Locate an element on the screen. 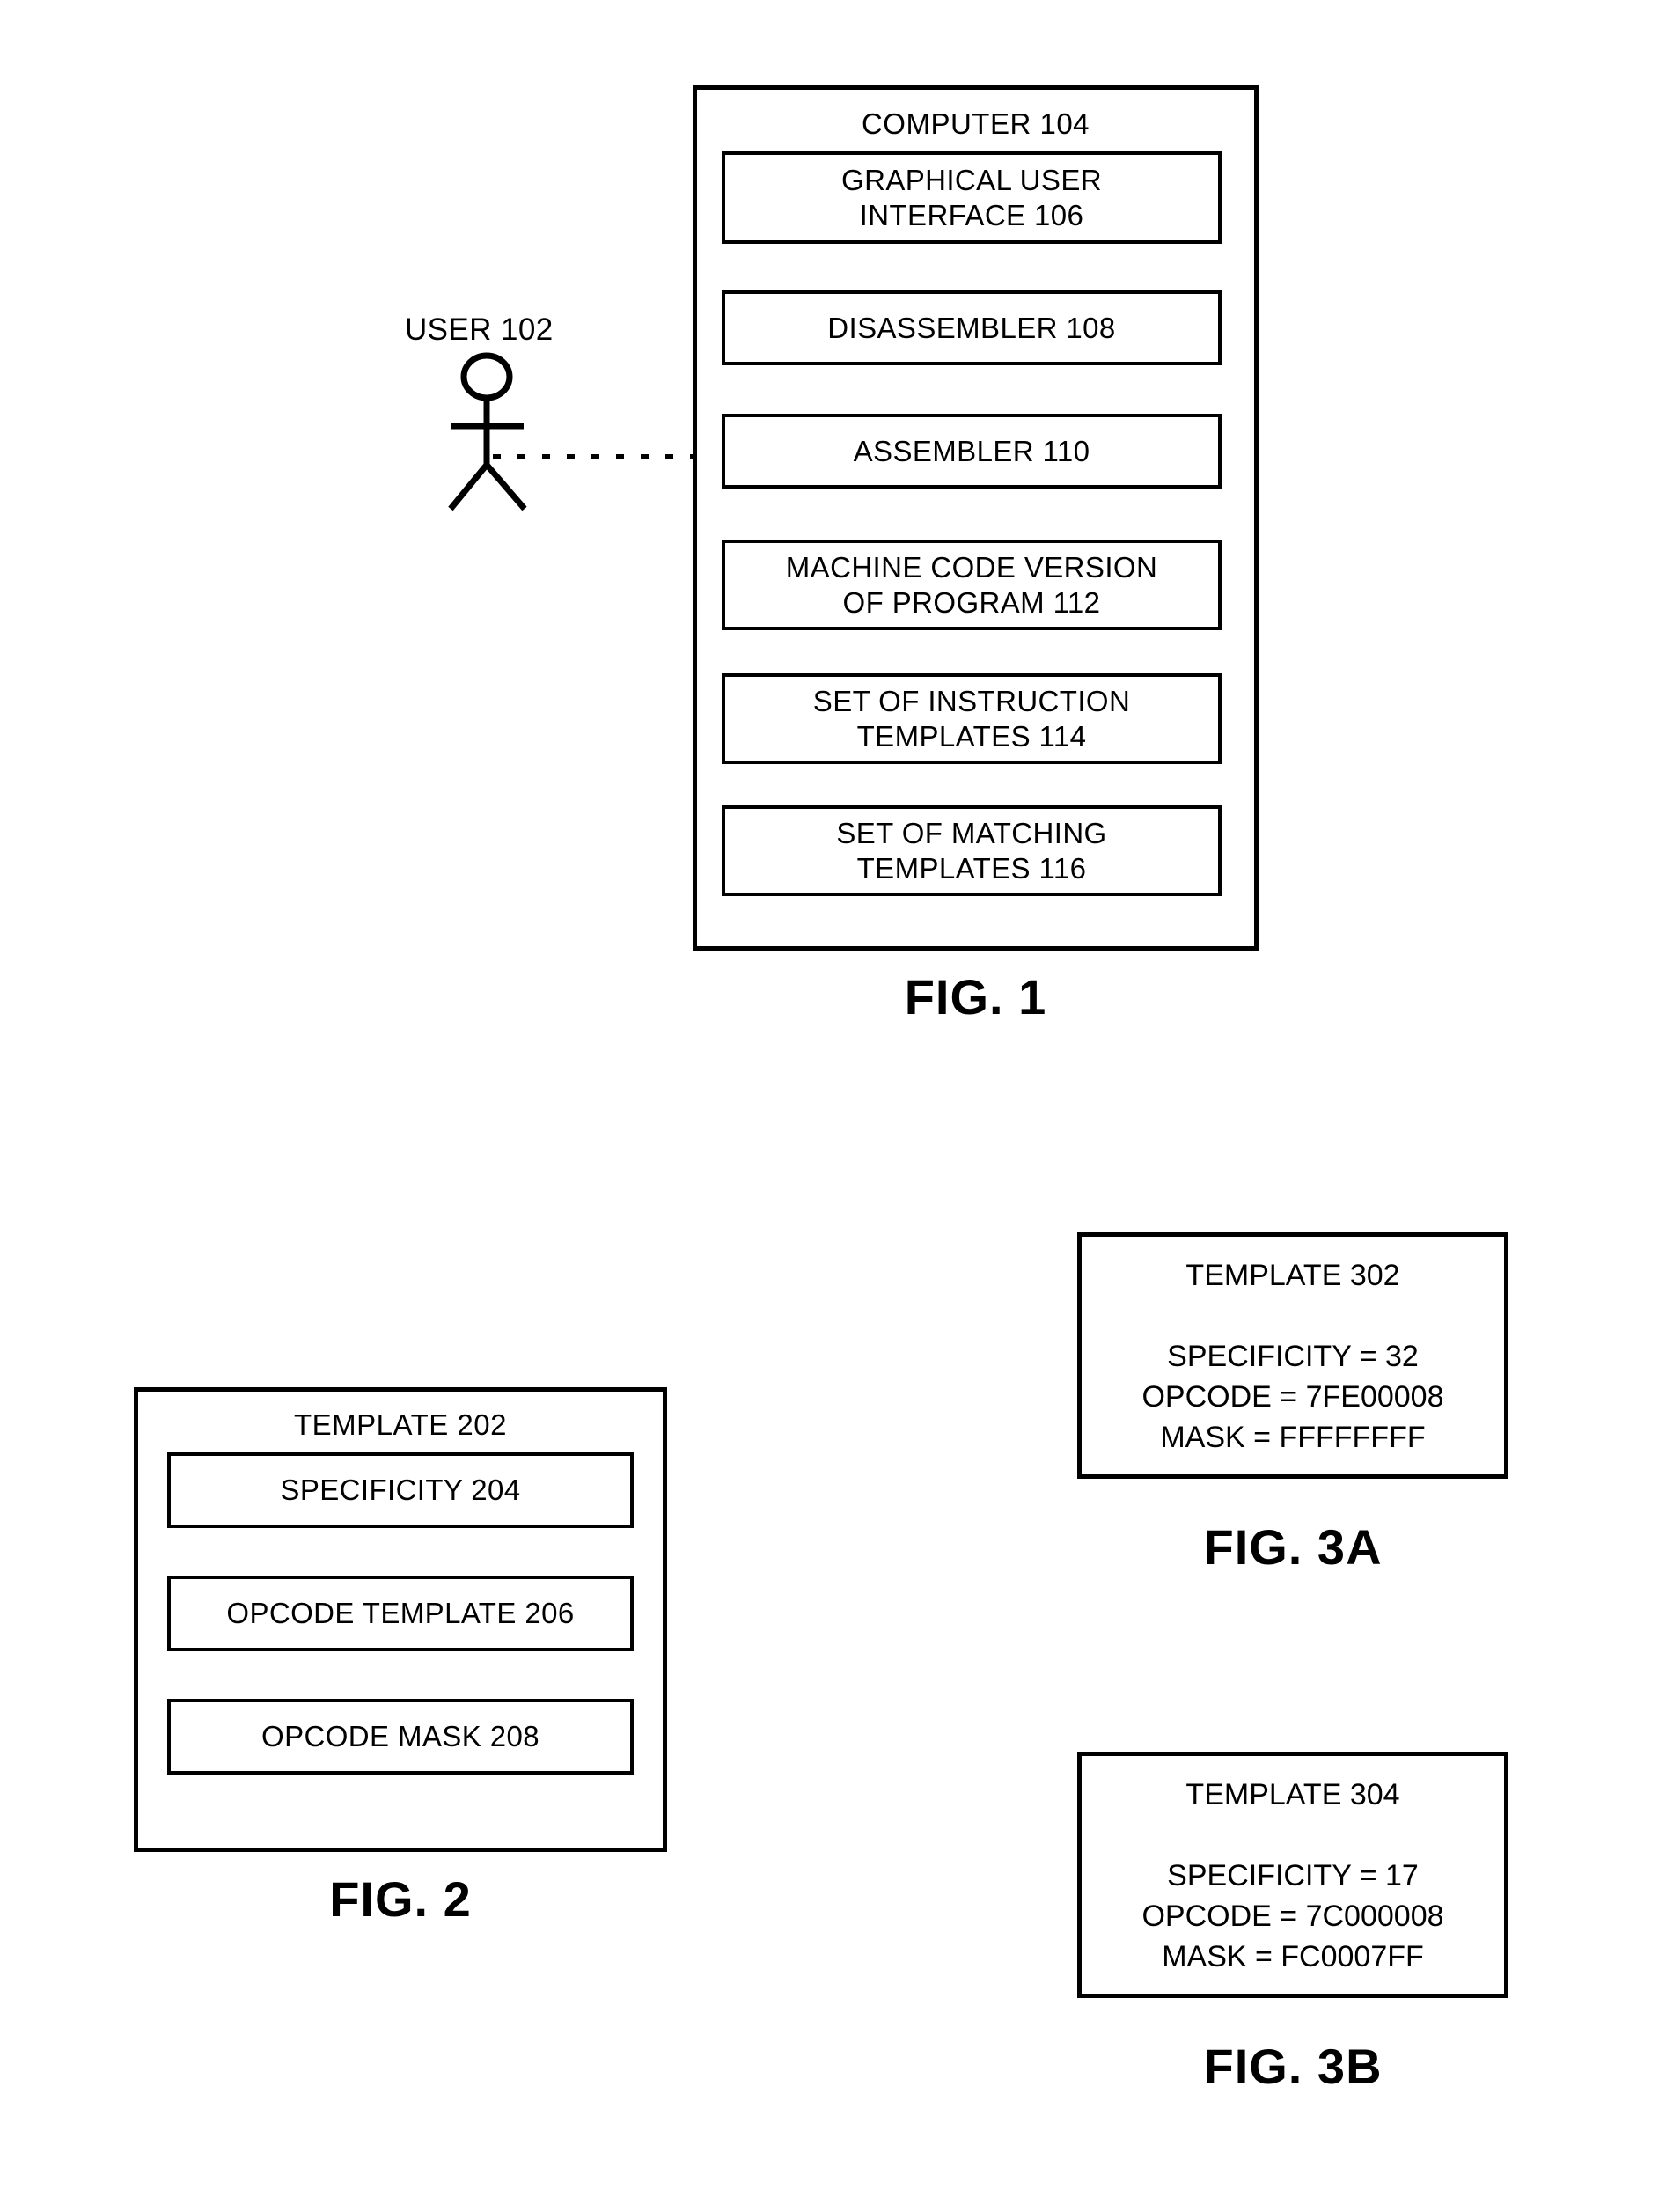 The image size is (1666, 2212). user-actor-icon is located at coordinates (497, 434).